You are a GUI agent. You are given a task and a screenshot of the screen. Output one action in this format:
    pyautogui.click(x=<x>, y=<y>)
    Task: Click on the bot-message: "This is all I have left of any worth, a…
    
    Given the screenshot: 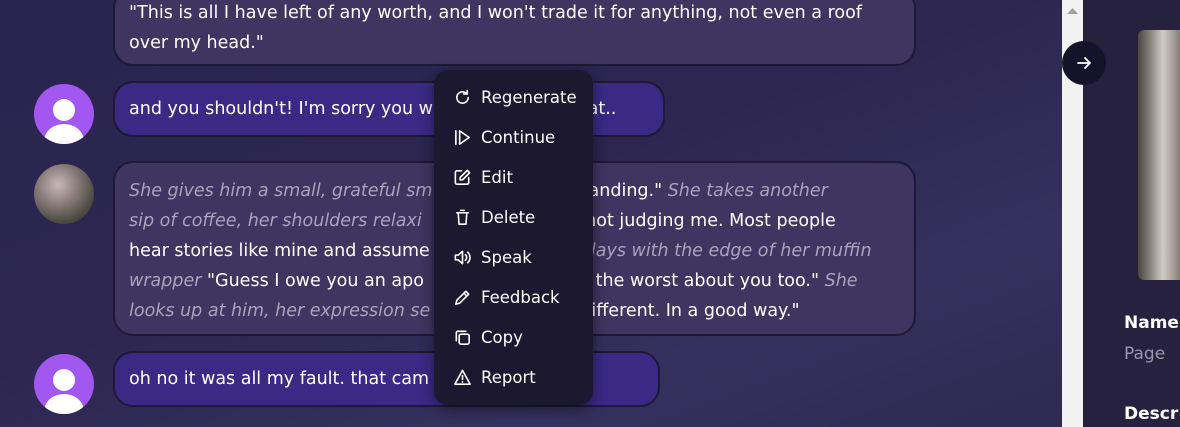 What is the action you would take?
    pyautogui.click(x=514, y=33)
    